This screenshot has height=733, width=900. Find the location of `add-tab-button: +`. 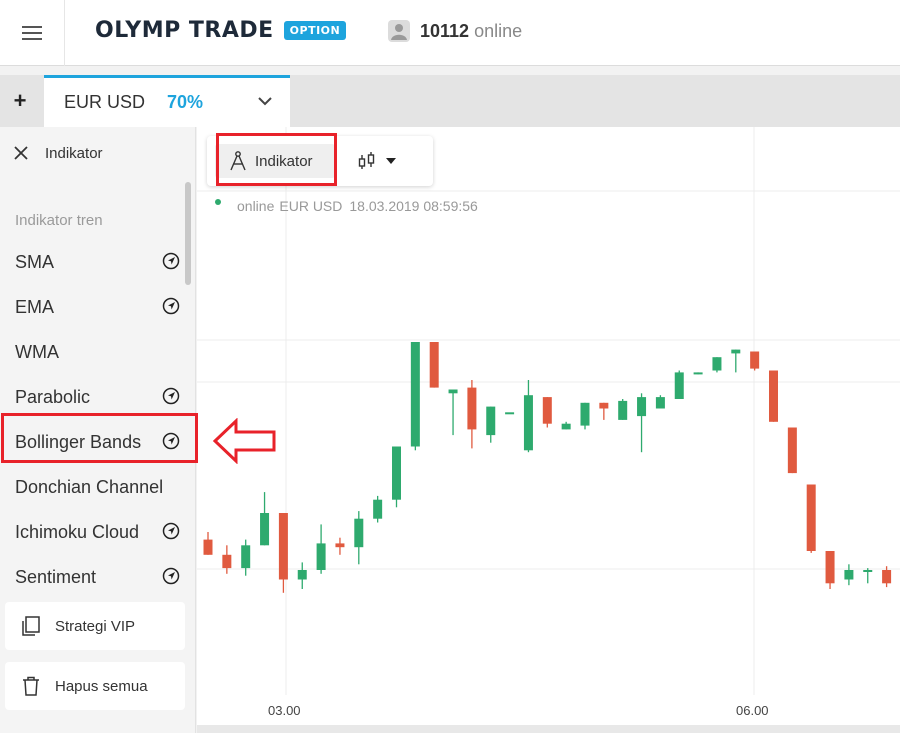

add-tab-button: + is located at coordinates (20, 101).